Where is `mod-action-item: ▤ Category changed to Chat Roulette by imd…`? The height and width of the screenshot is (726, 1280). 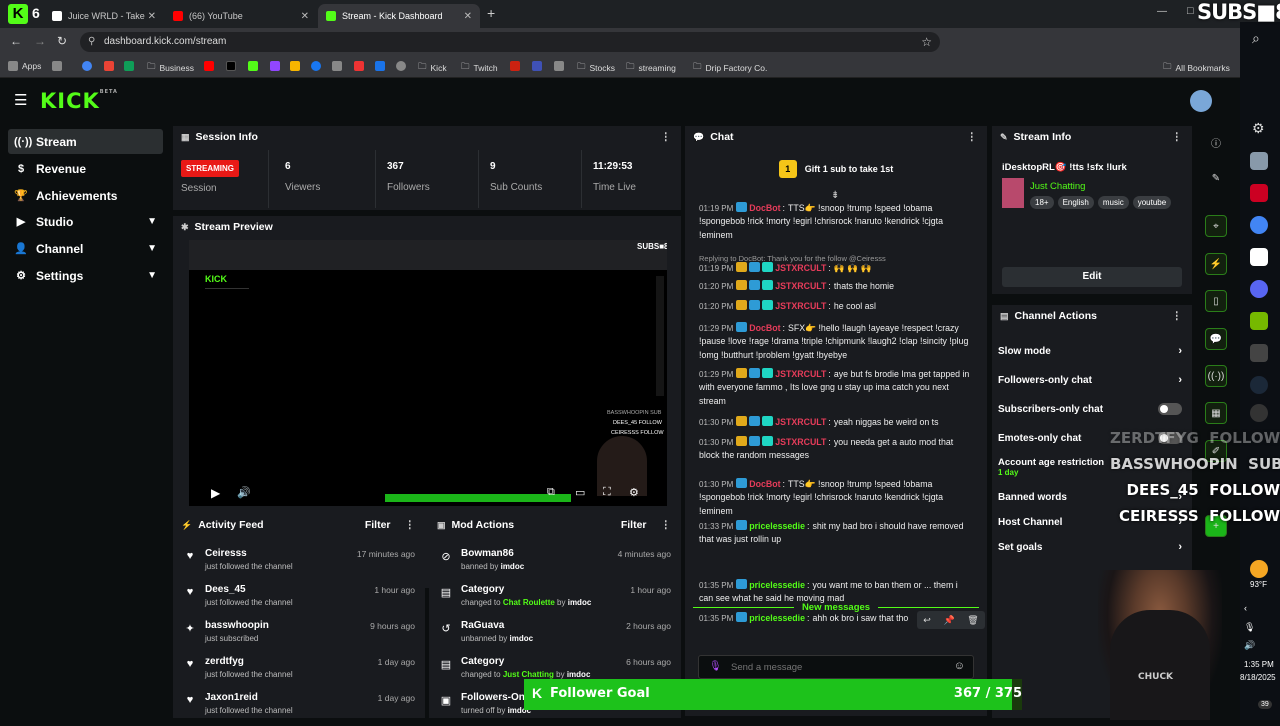 mod-action-item: ▤ Category changed to Chat Roulette by imd… is located at coordinates (555, 600).